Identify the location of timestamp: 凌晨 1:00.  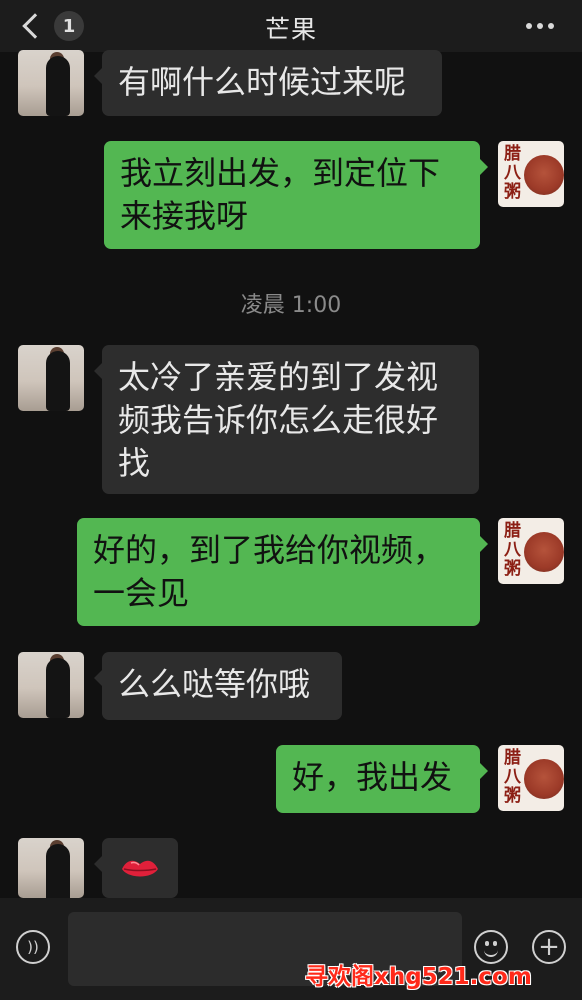
(291, 305).